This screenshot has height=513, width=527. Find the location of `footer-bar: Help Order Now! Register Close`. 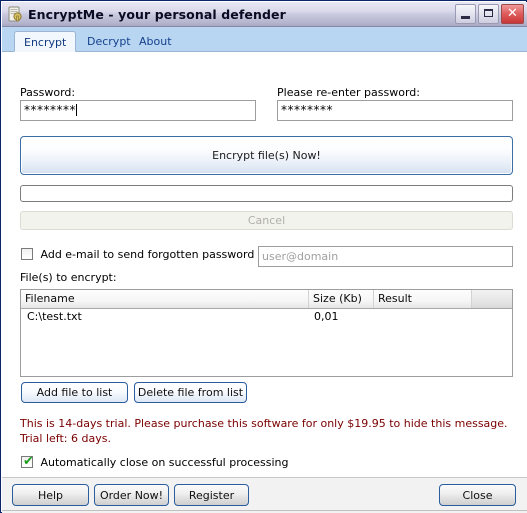

footer-bar: Help Order Now! Register Close is located at coordinates (264, 495).